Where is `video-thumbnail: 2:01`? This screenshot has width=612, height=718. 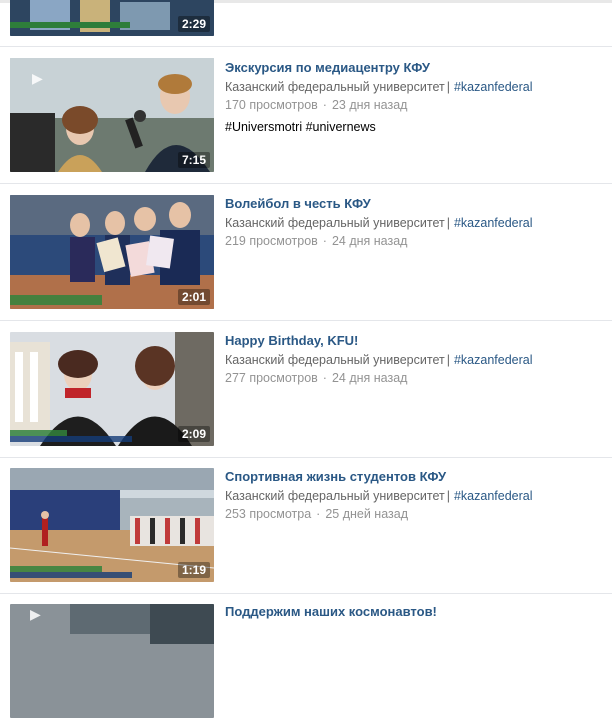
video-thumbnail: 2:01 is located at coordinates (112, 252).